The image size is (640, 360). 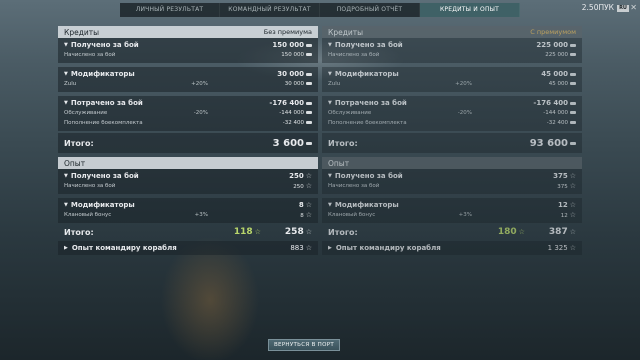 What do you see at coordinates (557, 123) in the screenshot?
I see `premium-ammo-resupply-value: -32 400` at bounding box center [557, 123].